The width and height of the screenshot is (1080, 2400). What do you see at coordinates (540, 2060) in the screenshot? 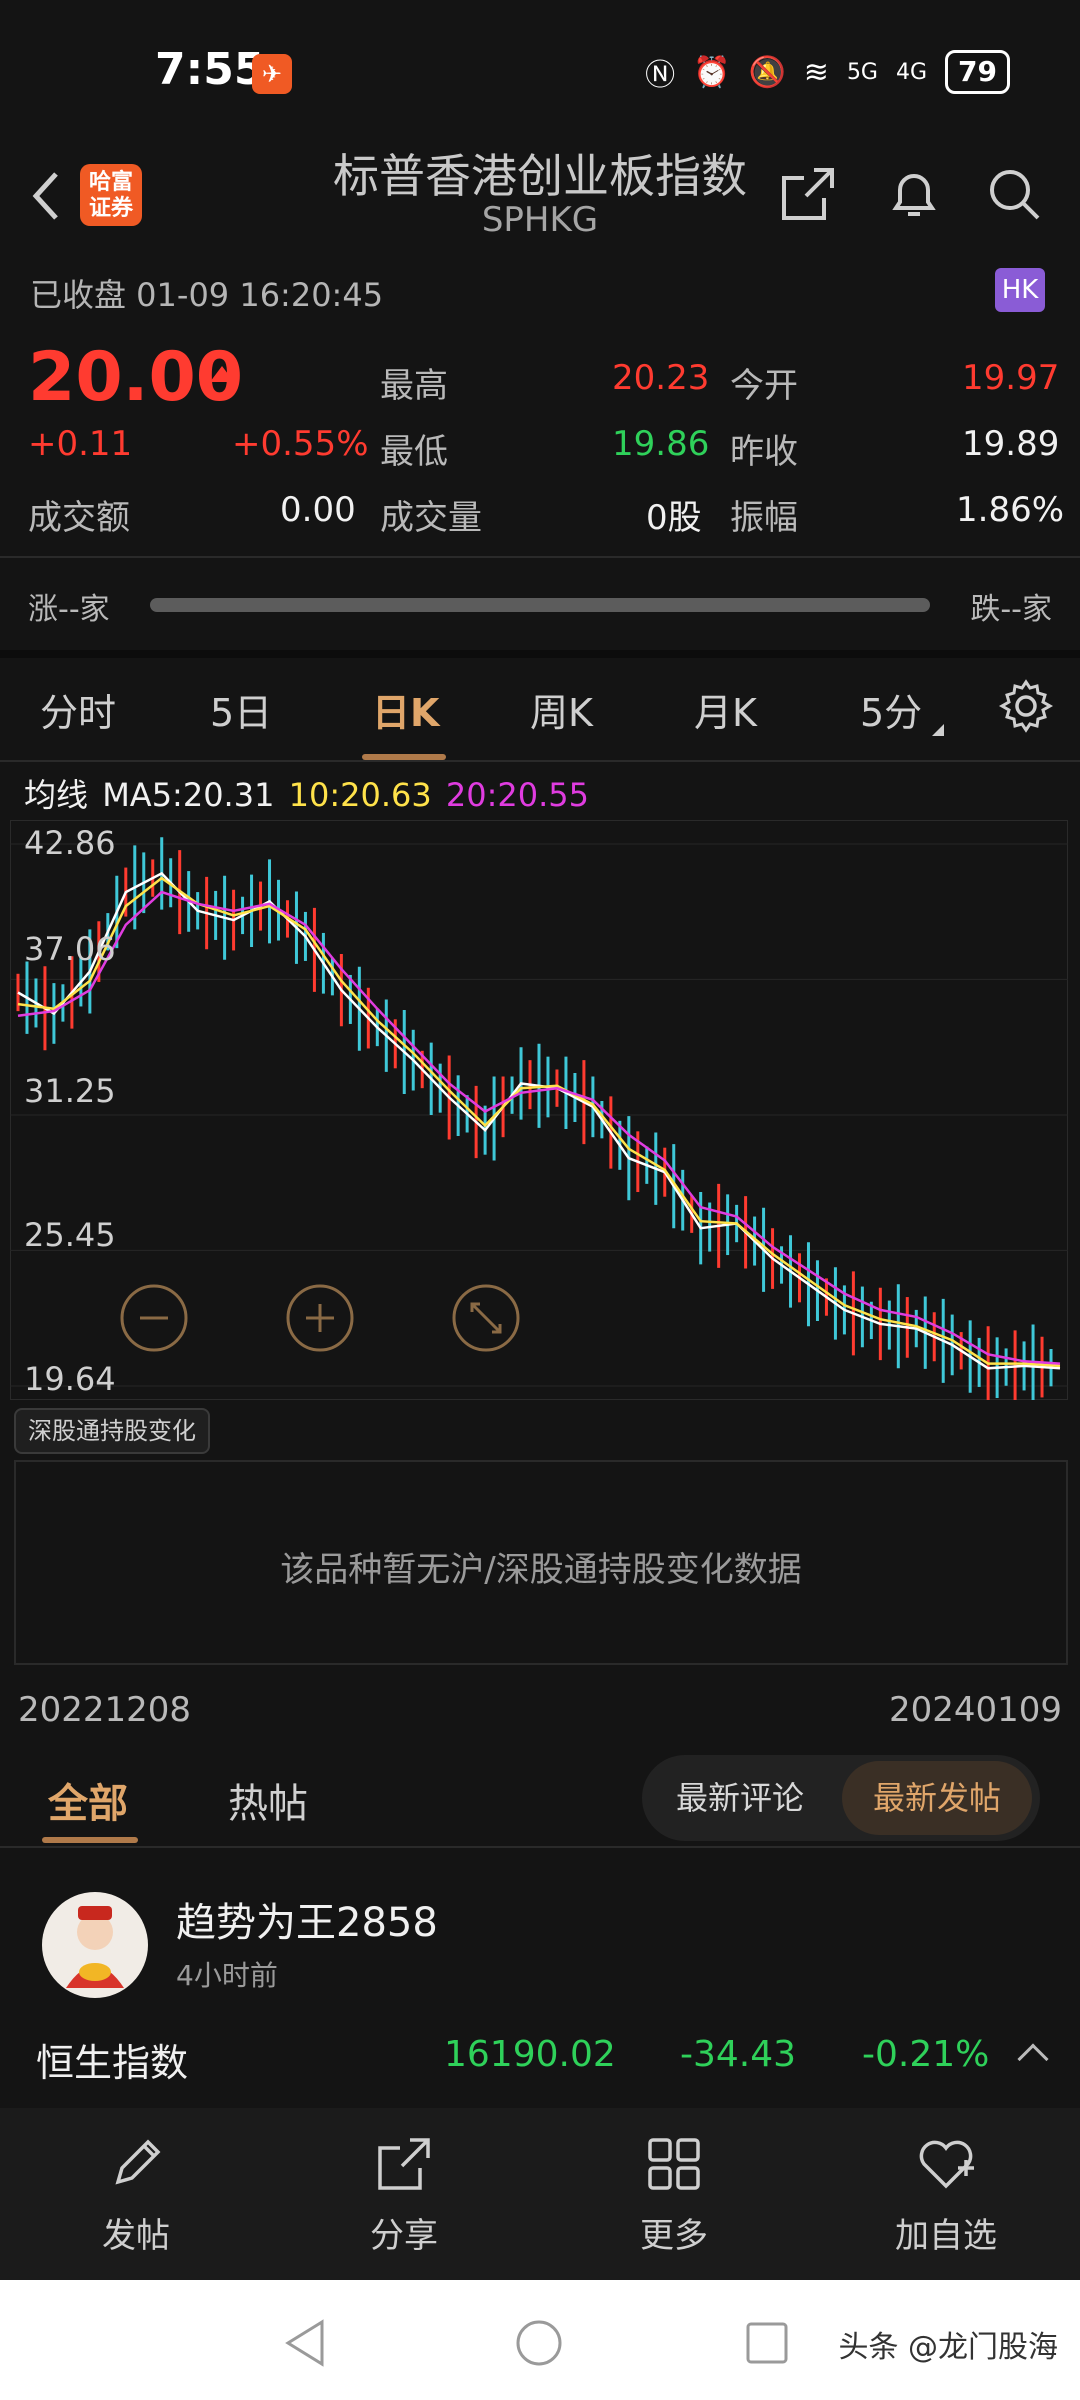
I see `index-ticker: 恒生指数 16190.02 -34.43 -0.21%` at bounding box center [540, 2060].